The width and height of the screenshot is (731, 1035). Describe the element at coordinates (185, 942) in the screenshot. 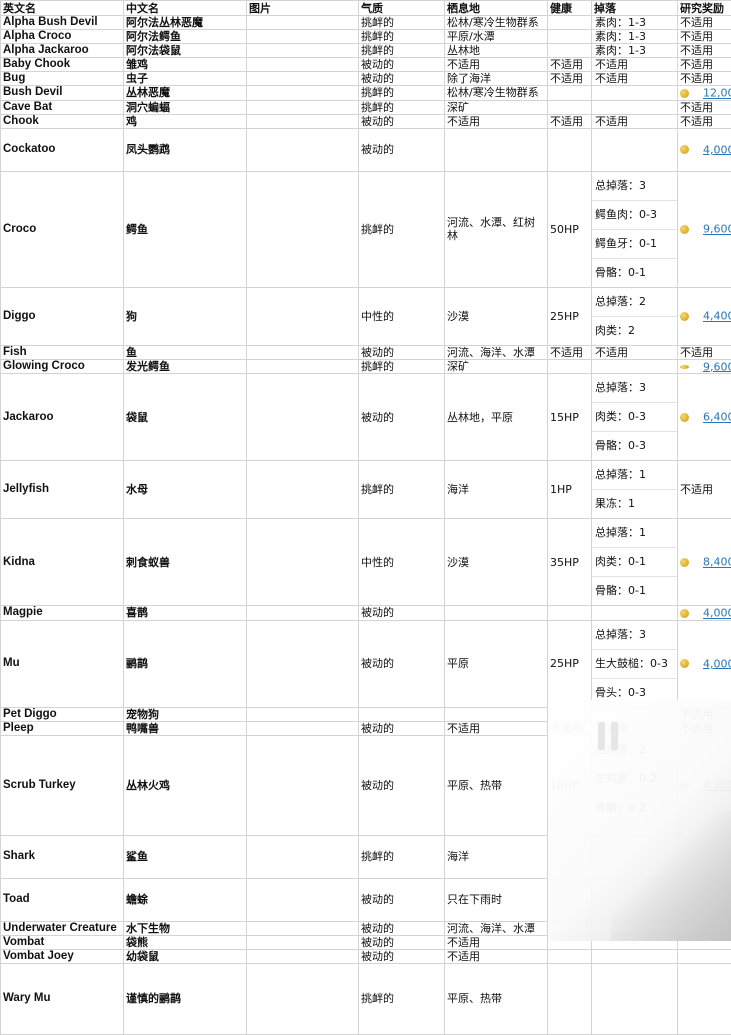

I see `cell-cn-name: 袋熊` at that location.